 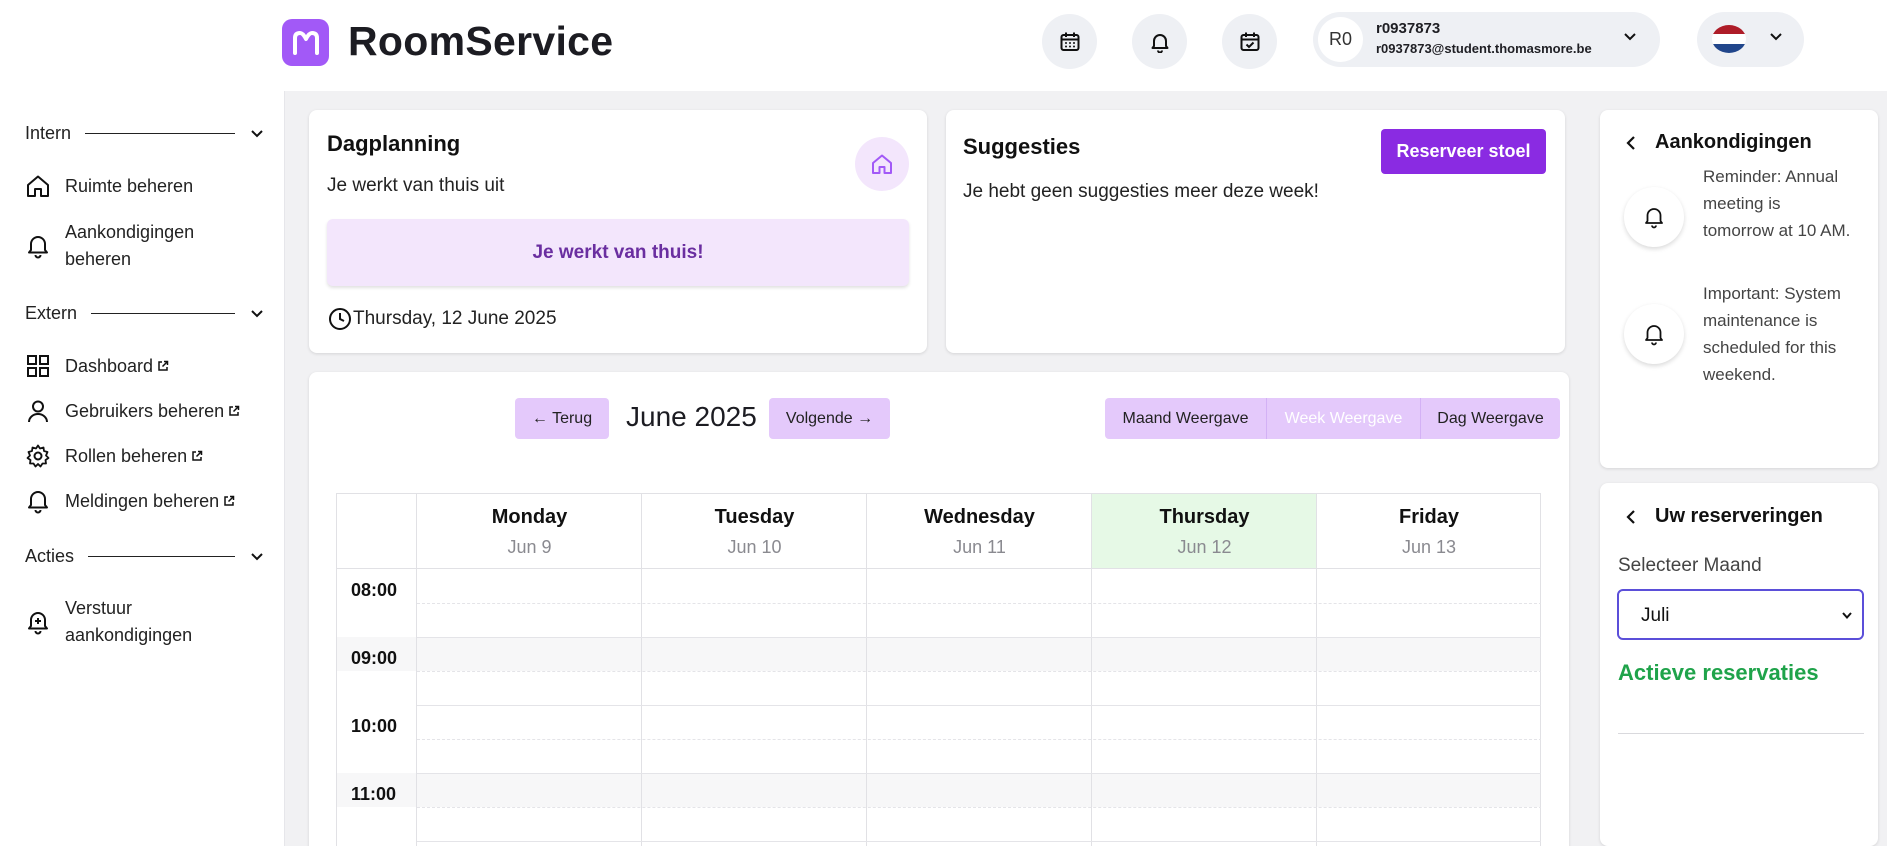 What do you see at coordinates (1141, 191) in the screenshot?
I see `suggesties-message: Je hebt geen suggesties meer deze week!` at bounding box center [1141, 191].